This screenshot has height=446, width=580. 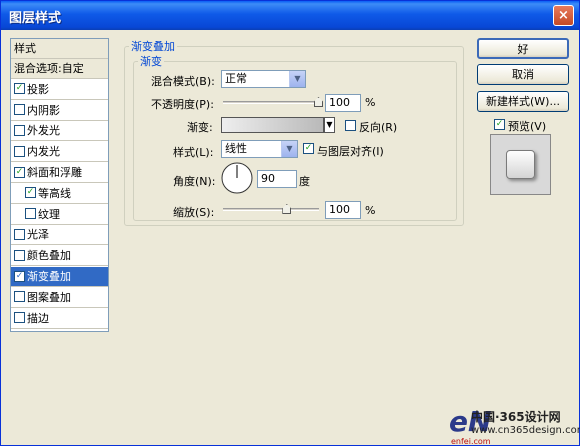 I want to click on style-list-item: 描边, so click(x=59, y=318).